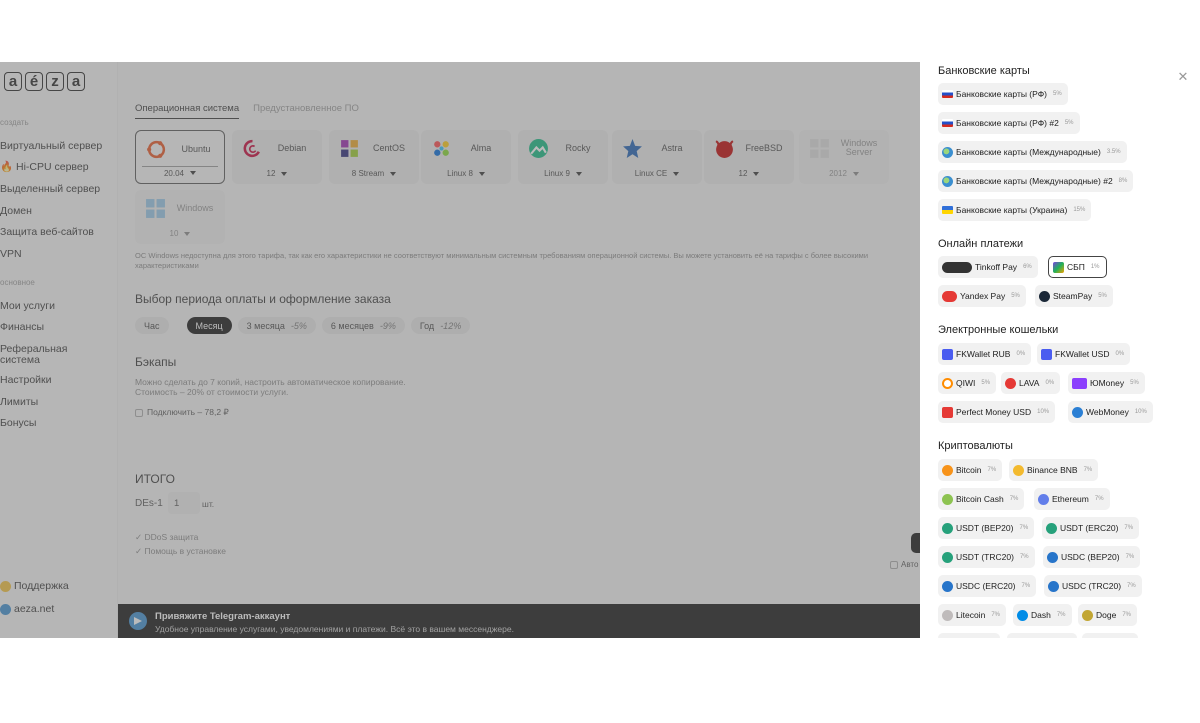 This screenshot has width=1200, height=723. Describe the element at coordinates (1110, 412) in the screenshot. I see `payment-webmoney: WebMoney 10%` at that location.